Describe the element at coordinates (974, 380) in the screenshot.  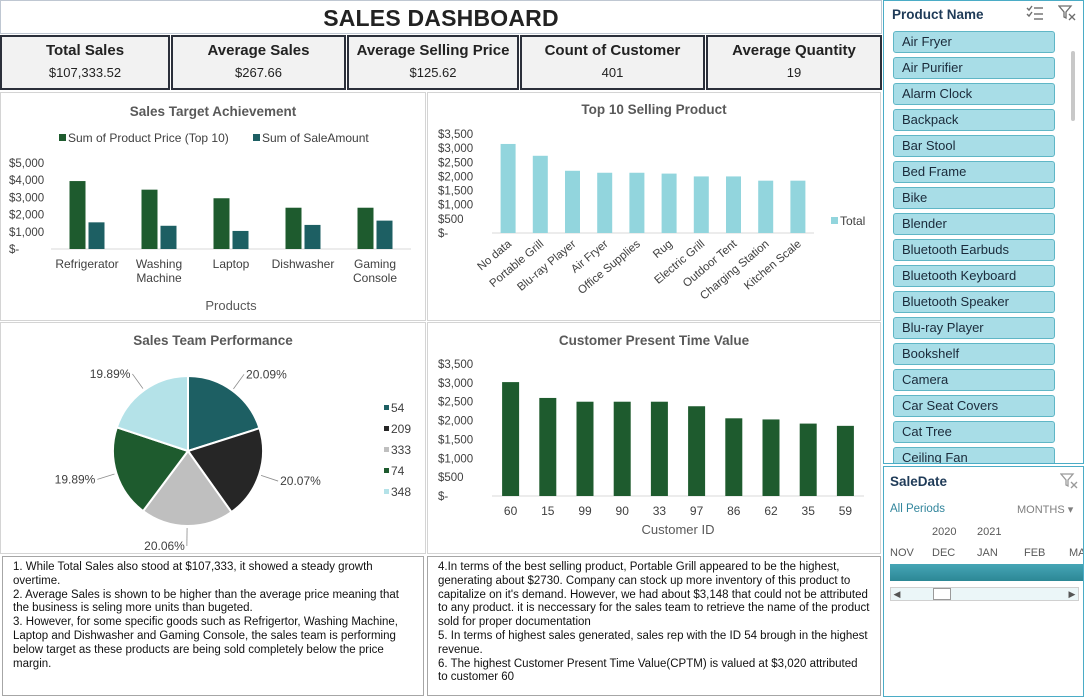
I see `slicer-item: Camera` at that location.